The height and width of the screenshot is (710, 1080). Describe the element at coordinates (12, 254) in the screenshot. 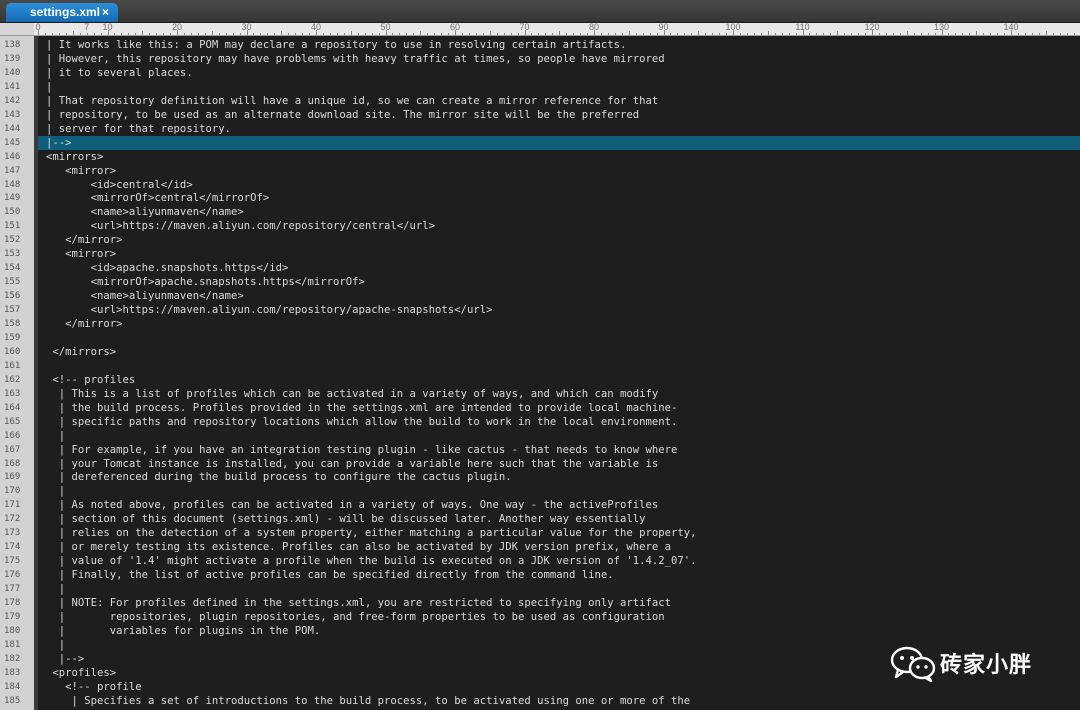

I see `line-number: 153` at that location.